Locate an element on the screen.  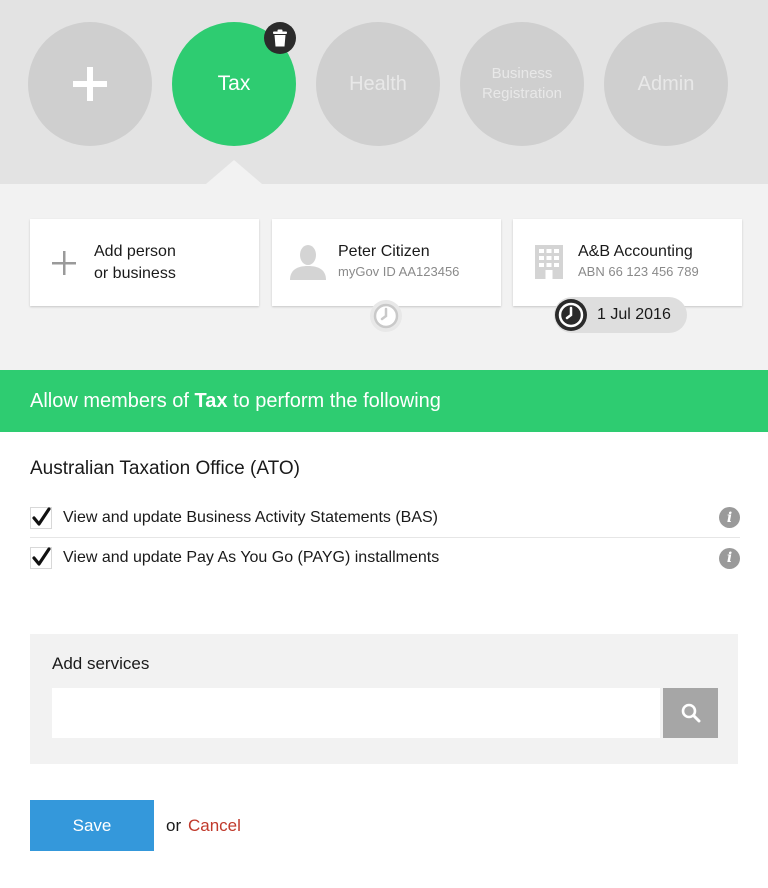
banner-group-name: Tax is located at coordinates (211, 400).